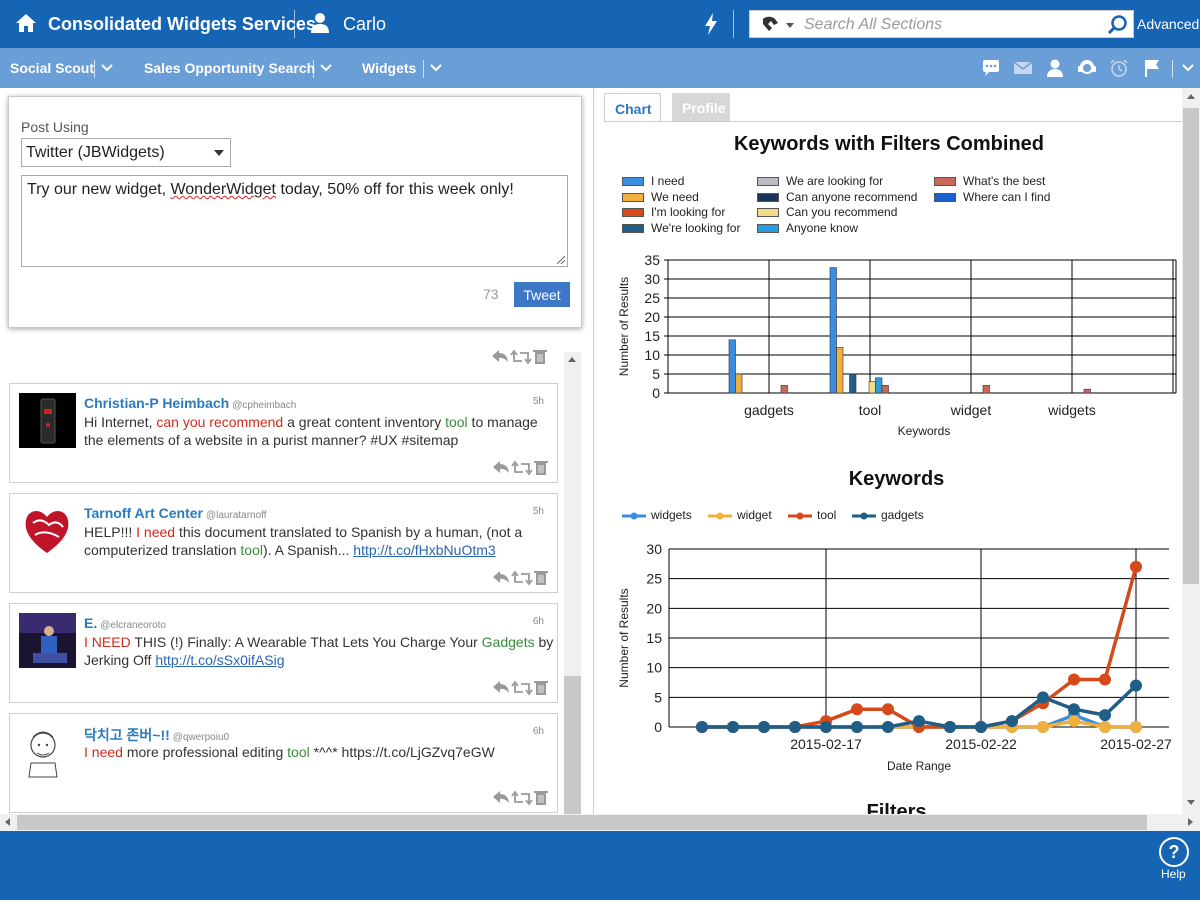 This screenshot has height=900, width=1200. I want to click on scroll-right-arrow-icon, so click(1190, 822).